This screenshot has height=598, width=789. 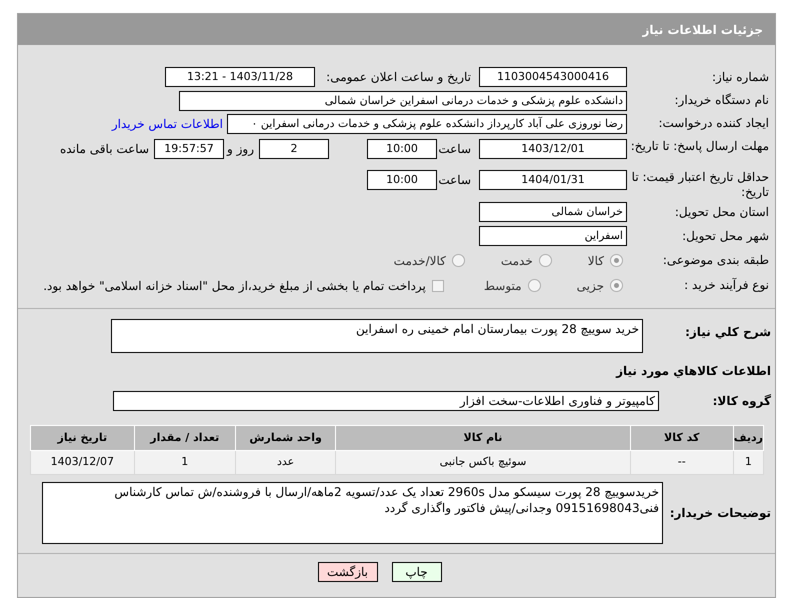 I want to click on table-cell: 1403/12/07, so click(x=82, y=462).